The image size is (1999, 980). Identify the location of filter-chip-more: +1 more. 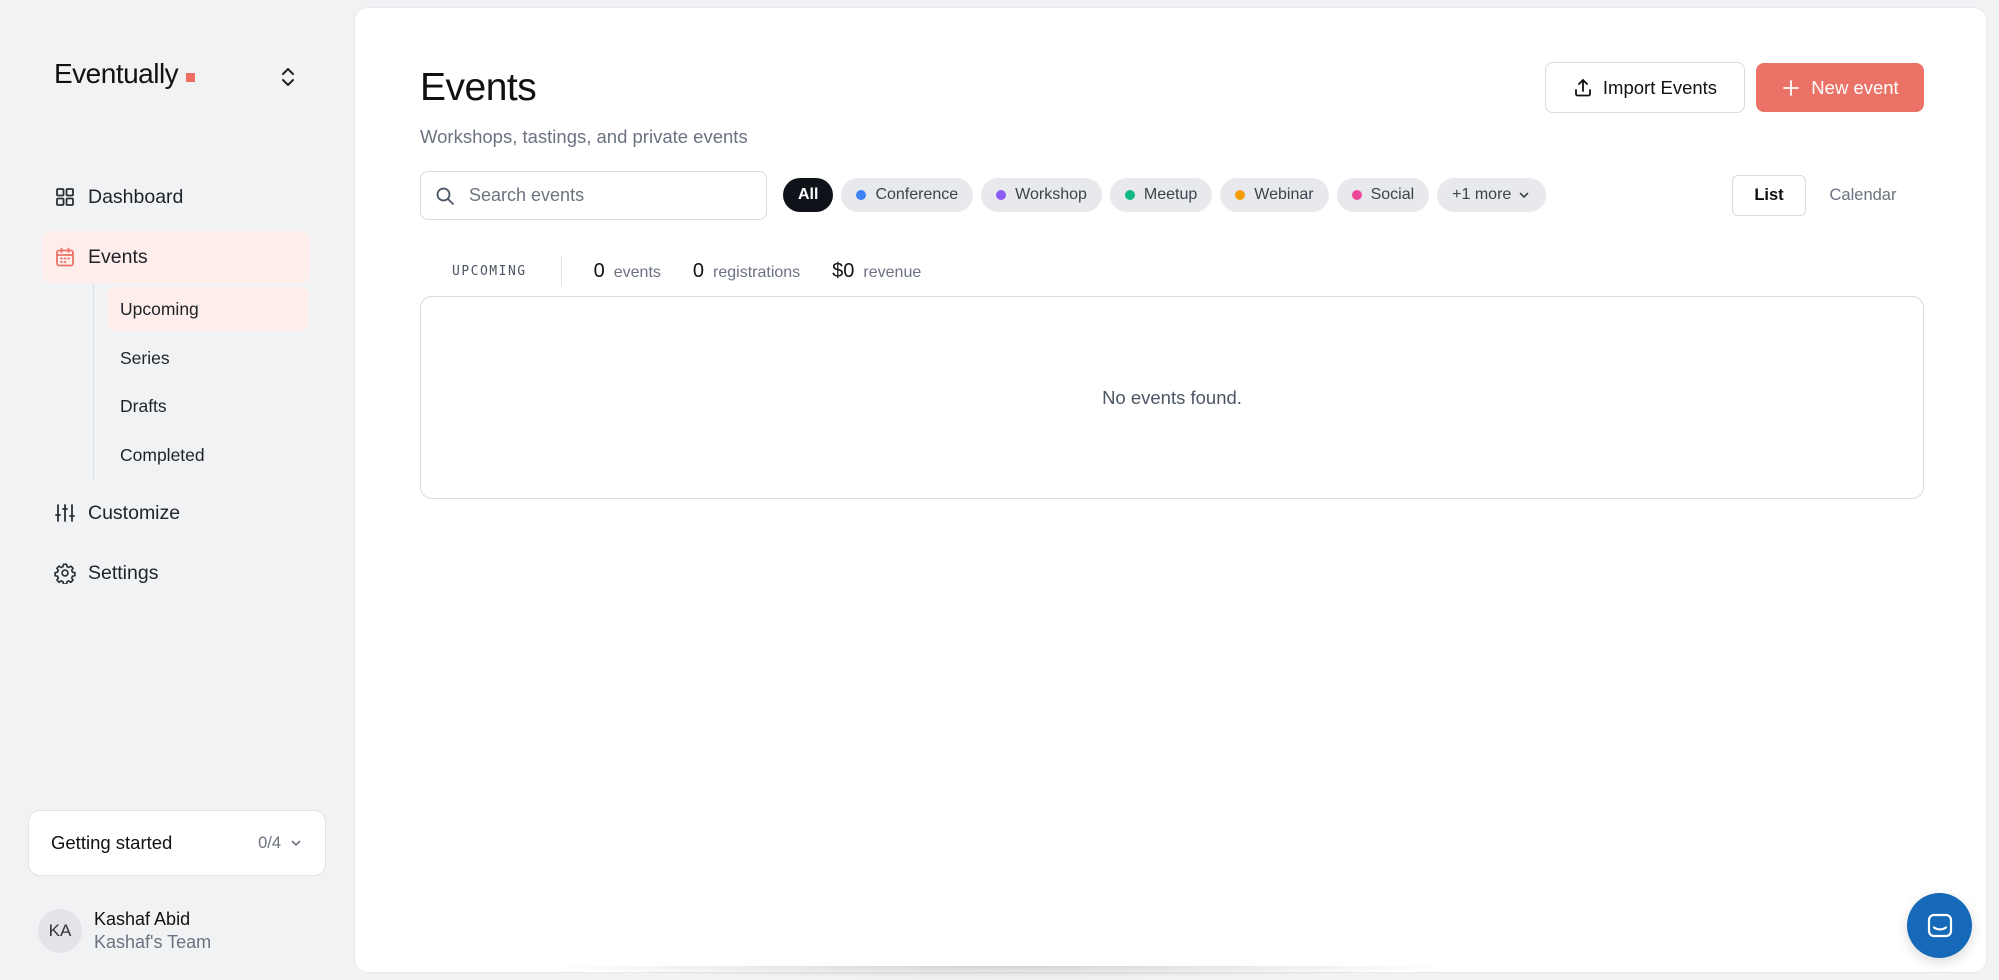
(1492, 195).